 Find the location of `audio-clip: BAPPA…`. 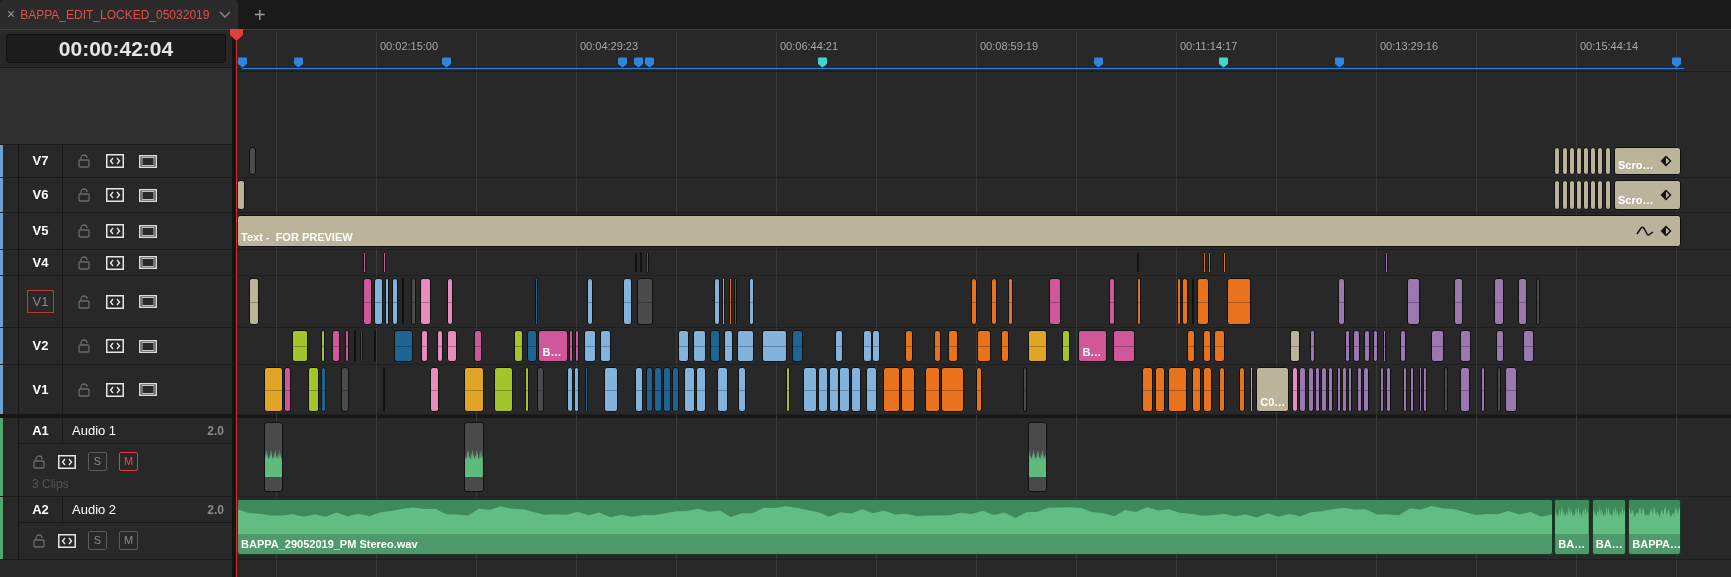

audio-clip: BAPPA… is located at coordinates (1655, 527).